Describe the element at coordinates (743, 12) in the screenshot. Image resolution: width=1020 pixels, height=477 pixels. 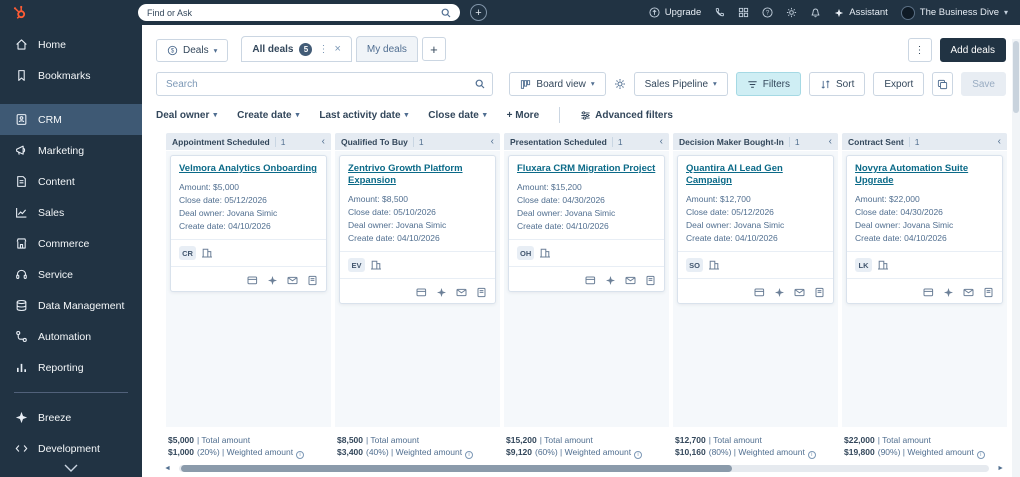
I see `marketplace-icon` at that location.